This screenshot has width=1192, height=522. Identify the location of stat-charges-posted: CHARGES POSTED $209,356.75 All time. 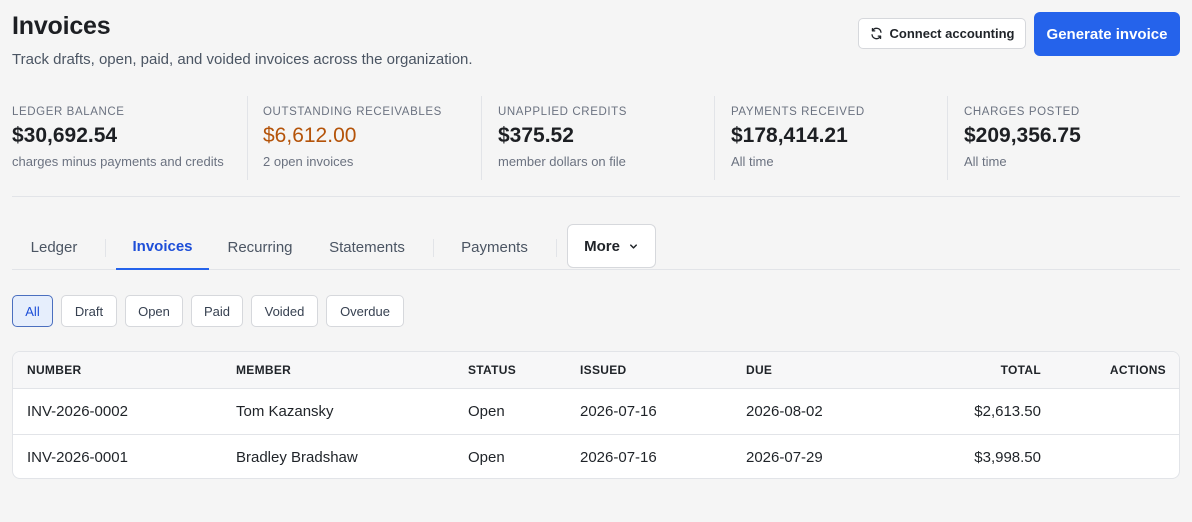
(1063, 138).